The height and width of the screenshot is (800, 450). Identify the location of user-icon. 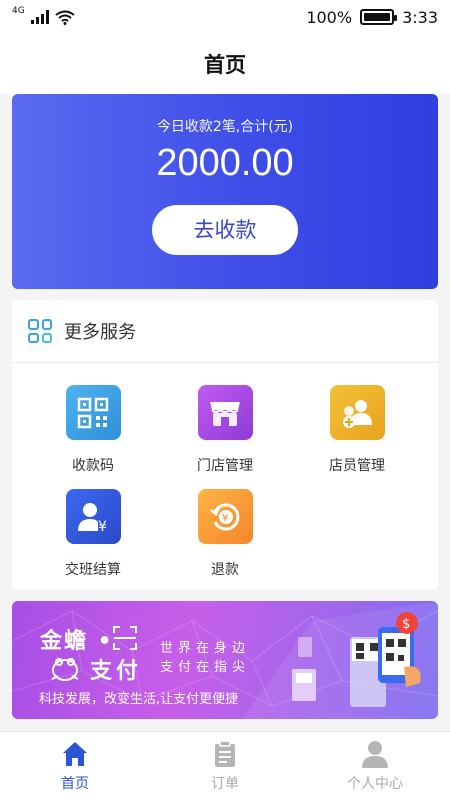
(375, 754).